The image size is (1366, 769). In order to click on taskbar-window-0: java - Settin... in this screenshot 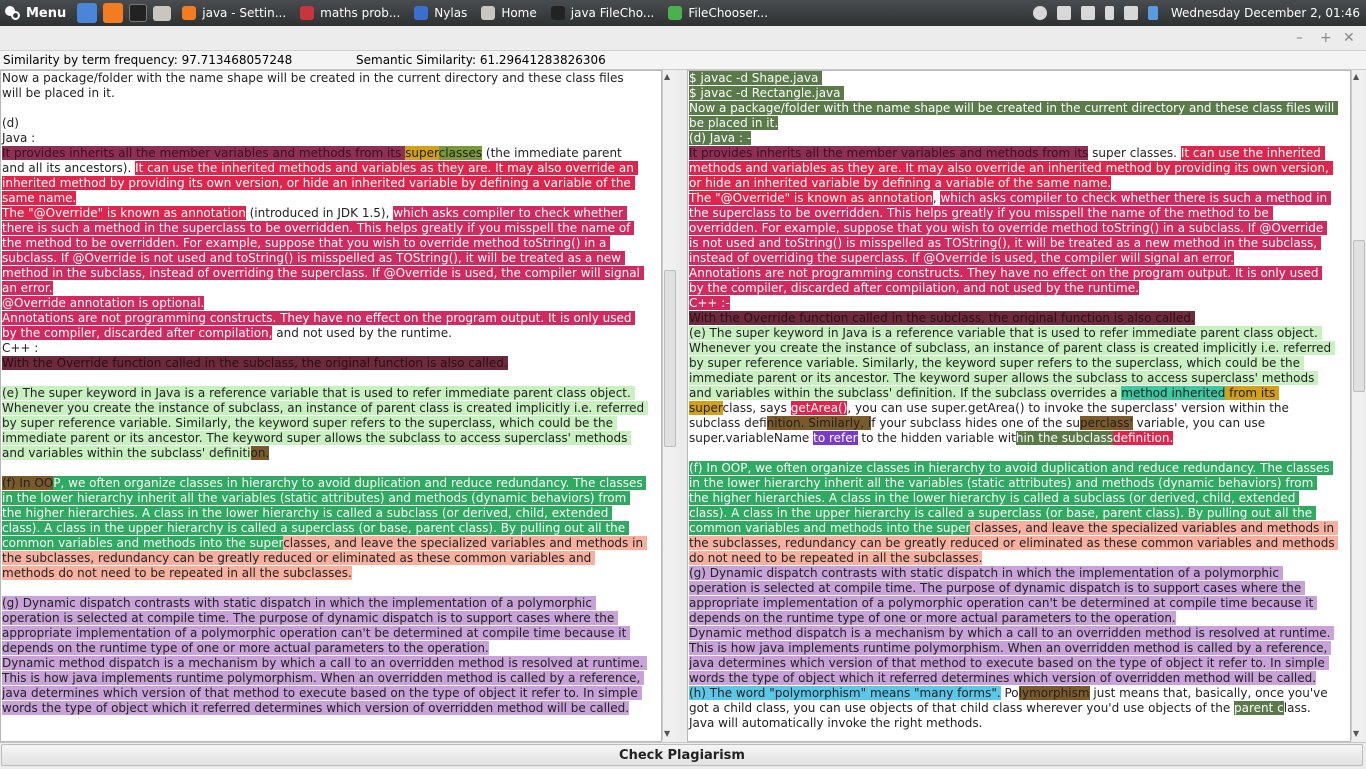, I will do `click(234, 13)`.